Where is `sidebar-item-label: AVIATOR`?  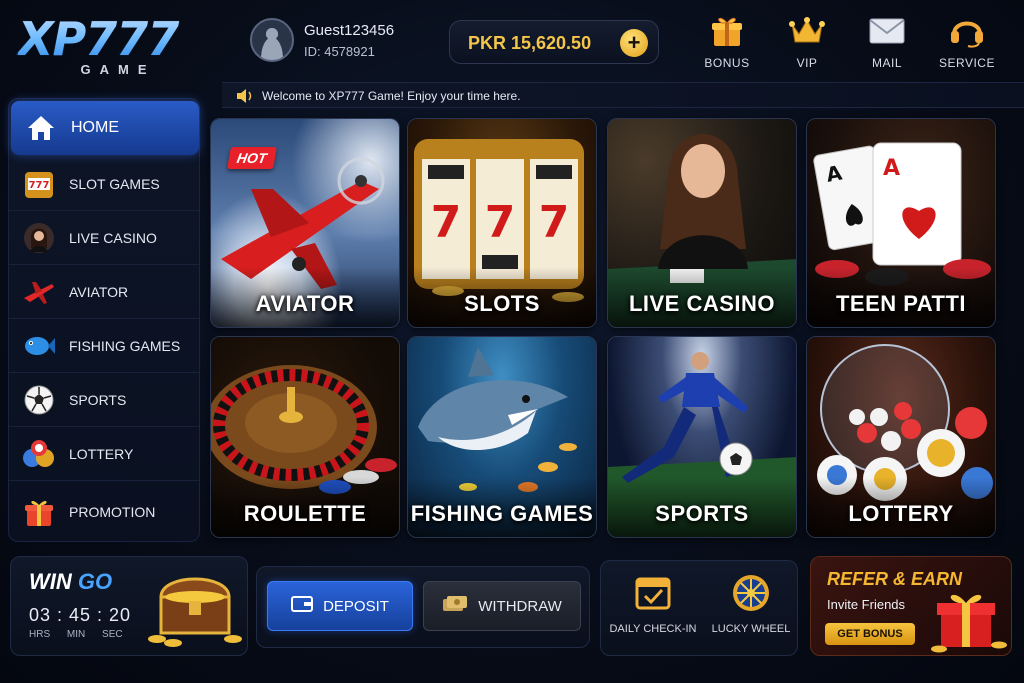 sidebar-item-label: AVIATOR is located at coordinates (99, 291).